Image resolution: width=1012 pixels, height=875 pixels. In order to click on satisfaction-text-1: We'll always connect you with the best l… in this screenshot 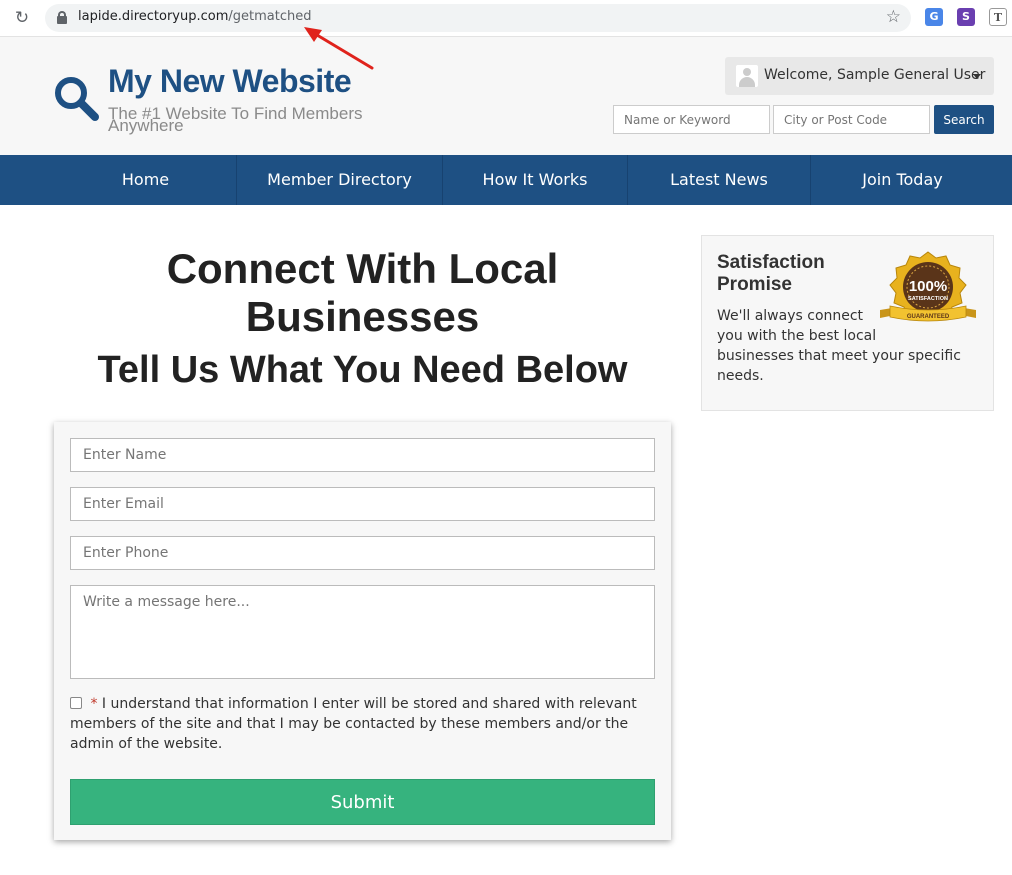, I will do `click(797, 326)`.